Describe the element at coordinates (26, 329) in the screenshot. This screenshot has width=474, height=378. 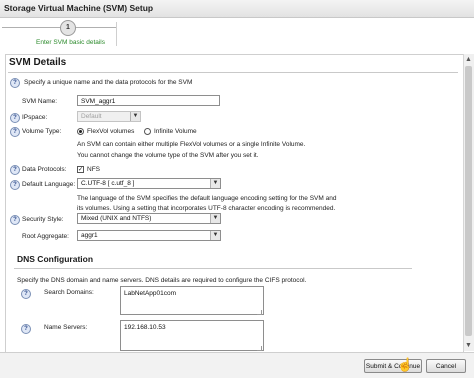
I see `name-servers-help-icon: ?` at that location.